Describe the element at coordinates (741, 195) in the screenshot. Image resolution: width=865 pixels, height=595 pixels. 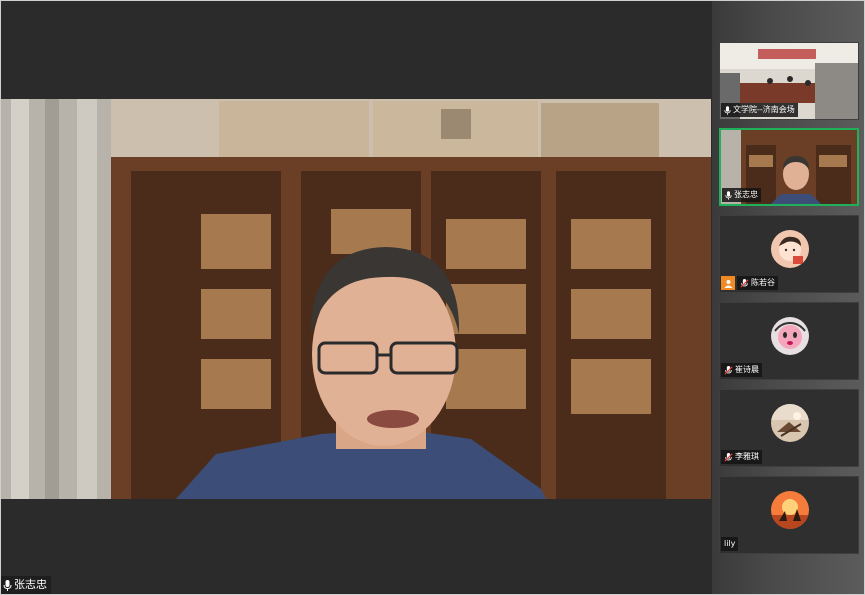
I see `participant-name-label: 张志忠` at that location.